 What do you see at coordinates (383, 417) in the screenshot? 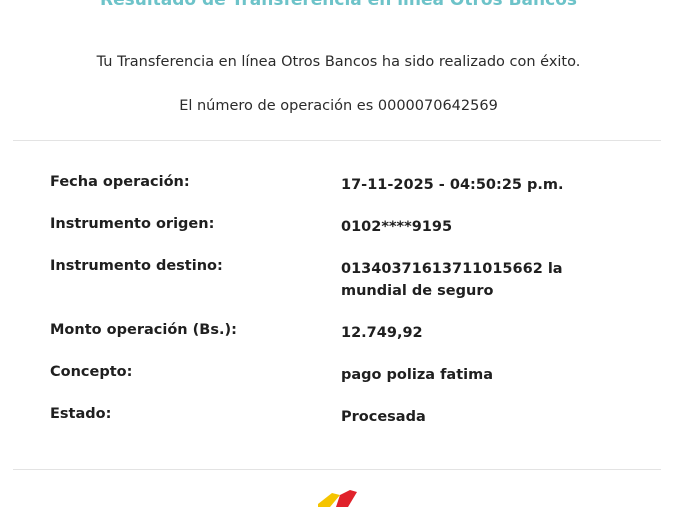
I see `detail-value: Procesada` at bounding box center [383, 417].